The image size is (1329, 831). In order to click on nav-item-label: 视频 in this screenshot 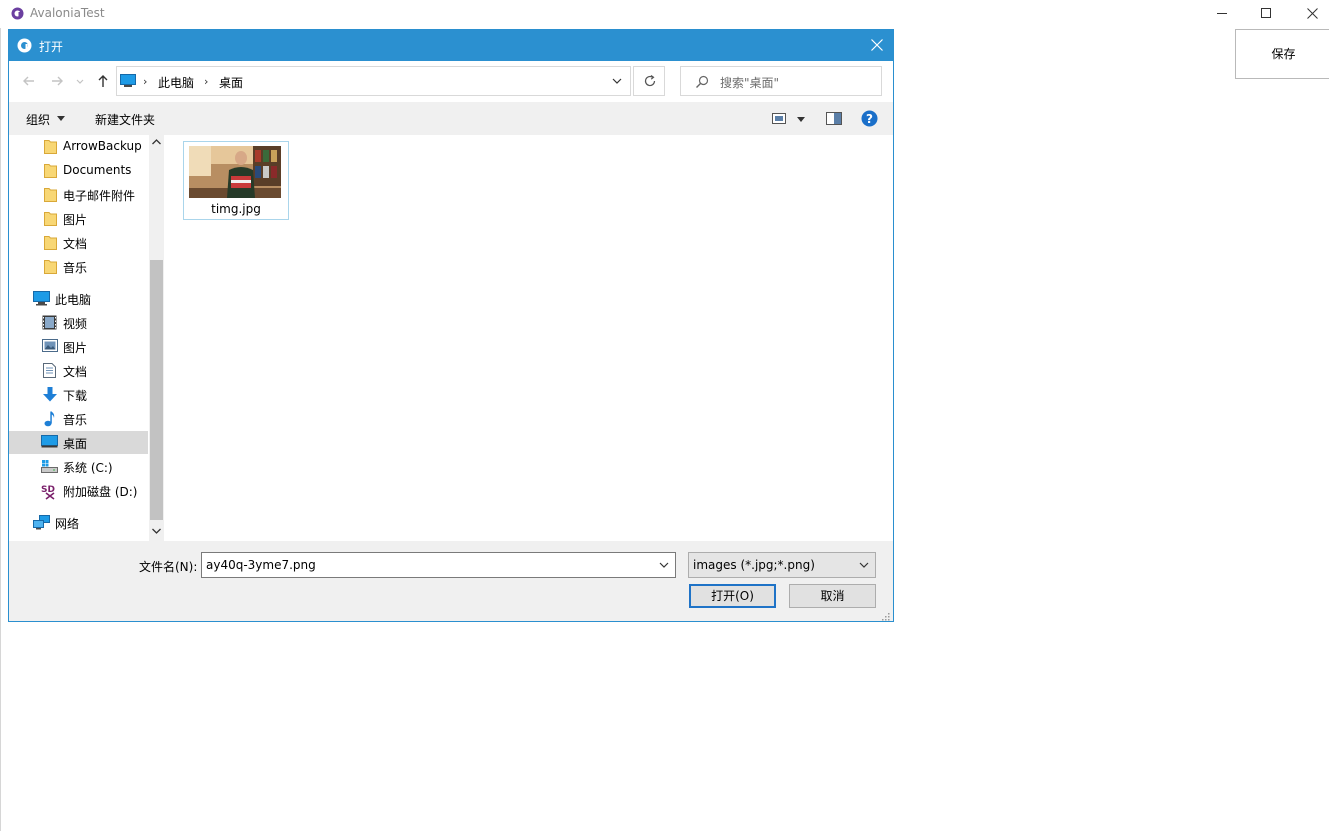, I will do `click(75, 324)`.